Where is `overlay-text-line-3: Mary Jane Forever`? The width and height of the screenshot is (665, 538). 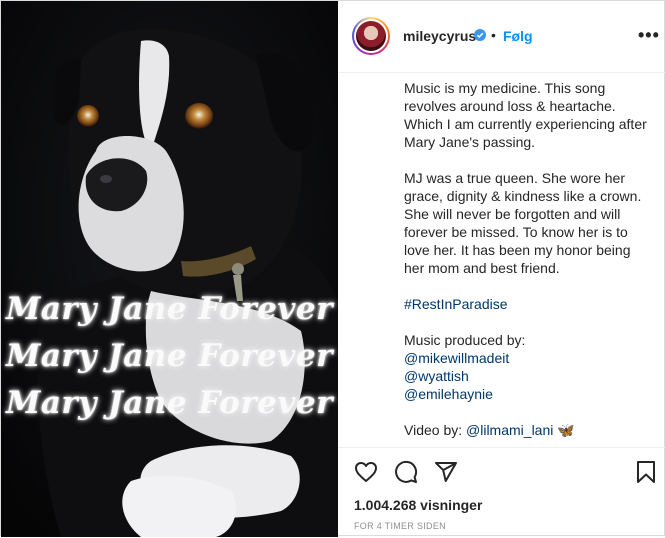 overlay-text-line-3: Mary Jane Forever is located at coordinates (169, 403).